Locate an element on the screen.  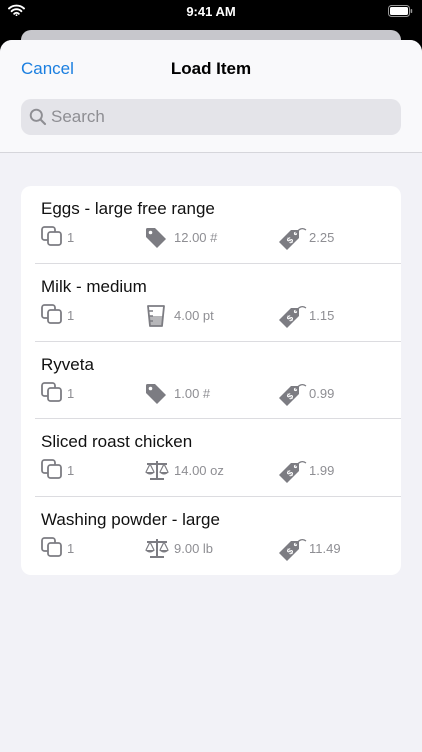
list-item: Washing powder - large 1 9.00 lb 11.49 is located at coordinates (211, 536).